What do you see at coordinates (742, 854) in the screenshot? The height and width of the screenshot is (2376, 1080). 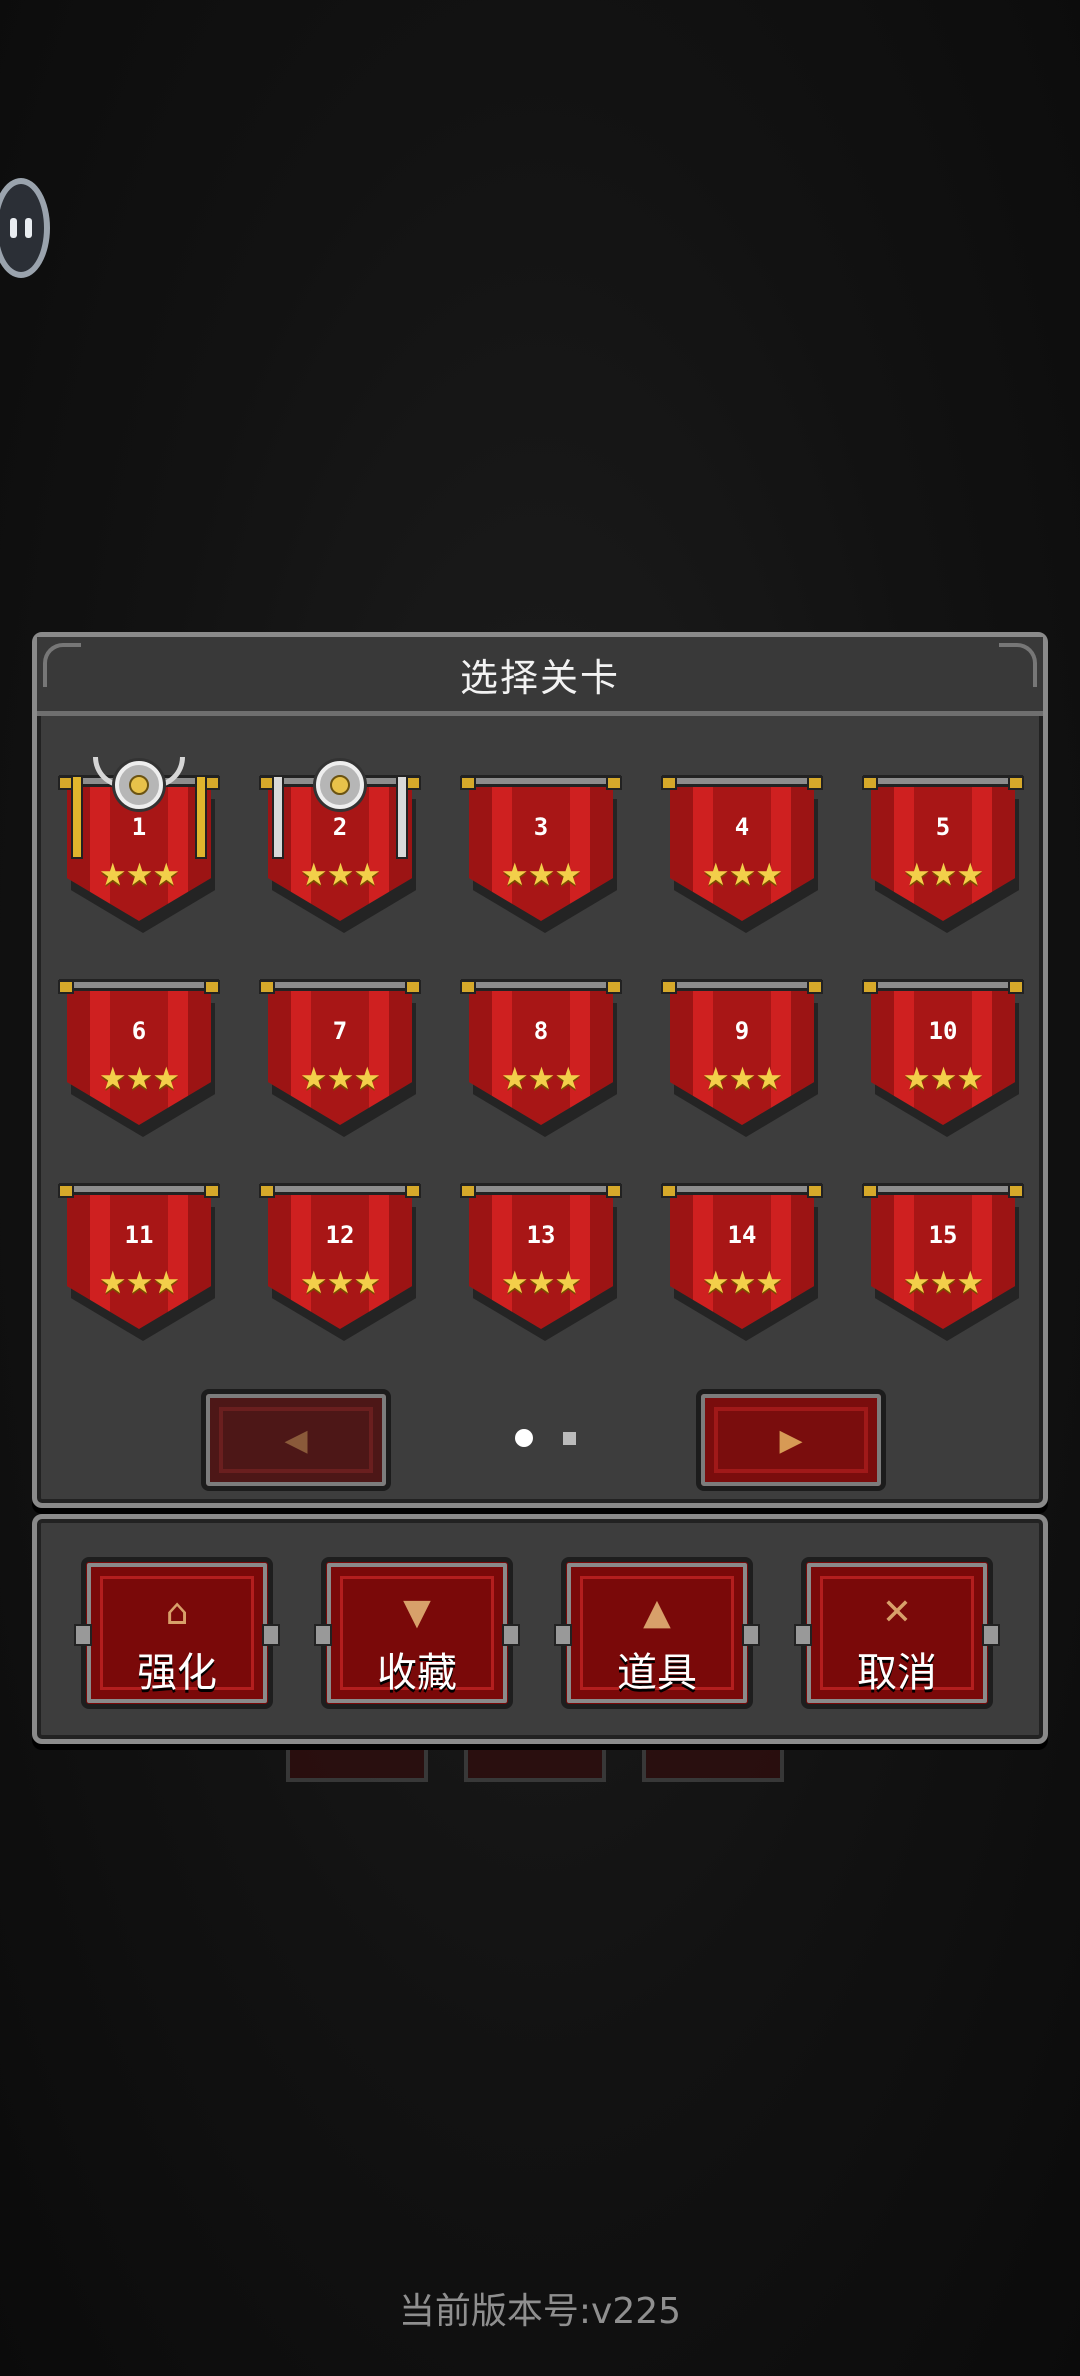 I see `level-banner-4: 4 ★★★` at bounding box center [742, 854].